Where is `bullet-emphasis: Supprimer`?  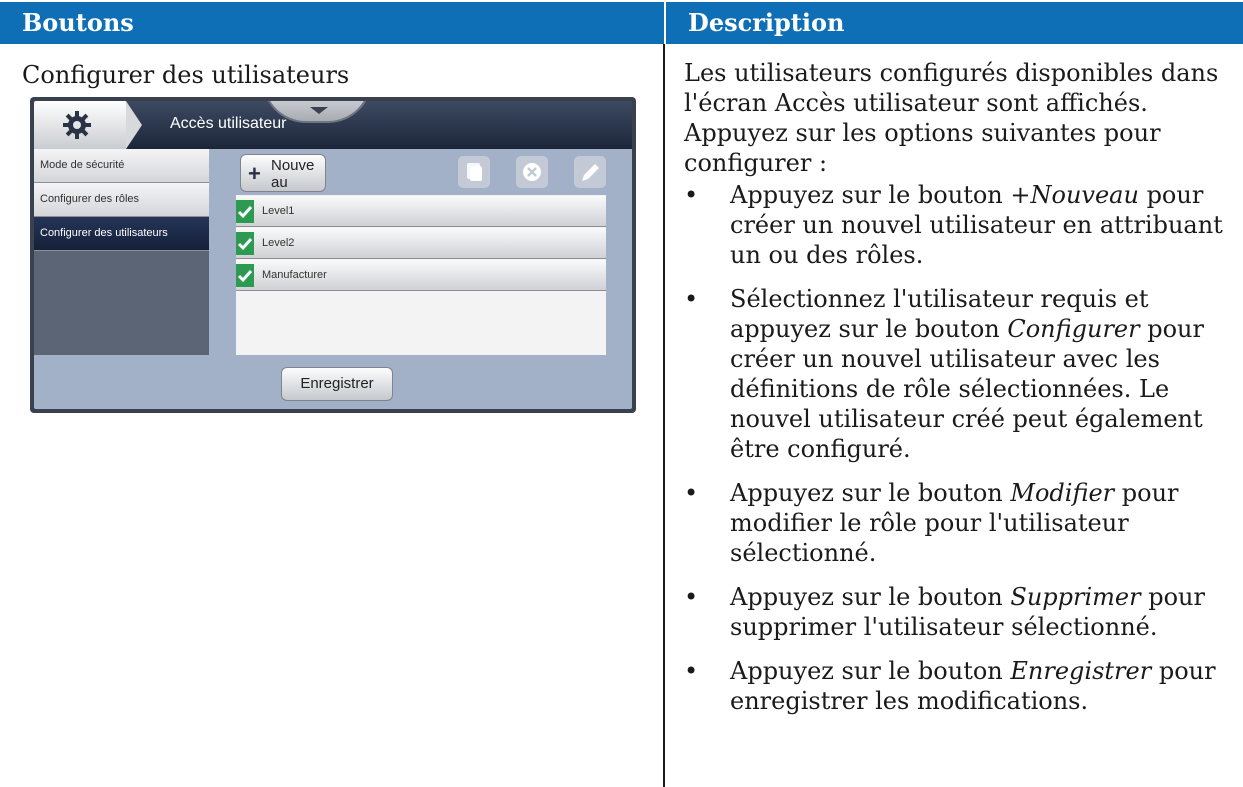 bullet-emphasis: Supprimer is located at coordinates (1075, 597).